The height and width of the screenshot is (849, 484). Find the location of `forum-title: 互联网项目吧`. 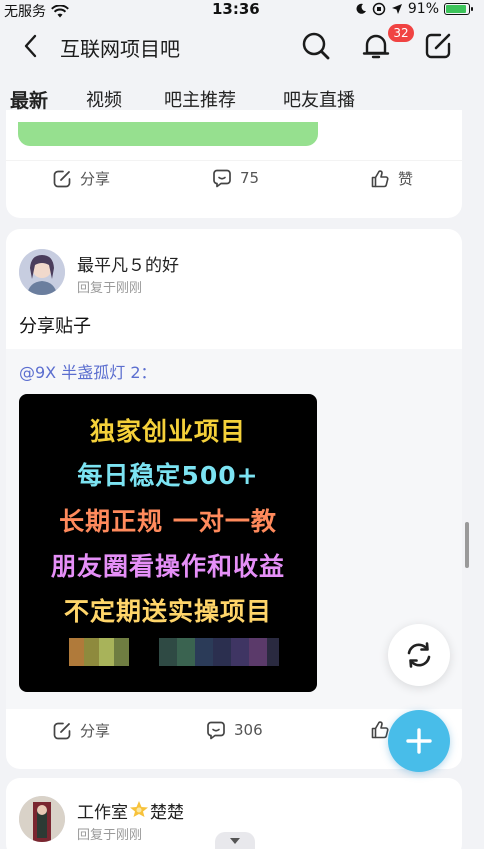

forum-title: 互联网项目吧 is located at coordinates (120, 49).